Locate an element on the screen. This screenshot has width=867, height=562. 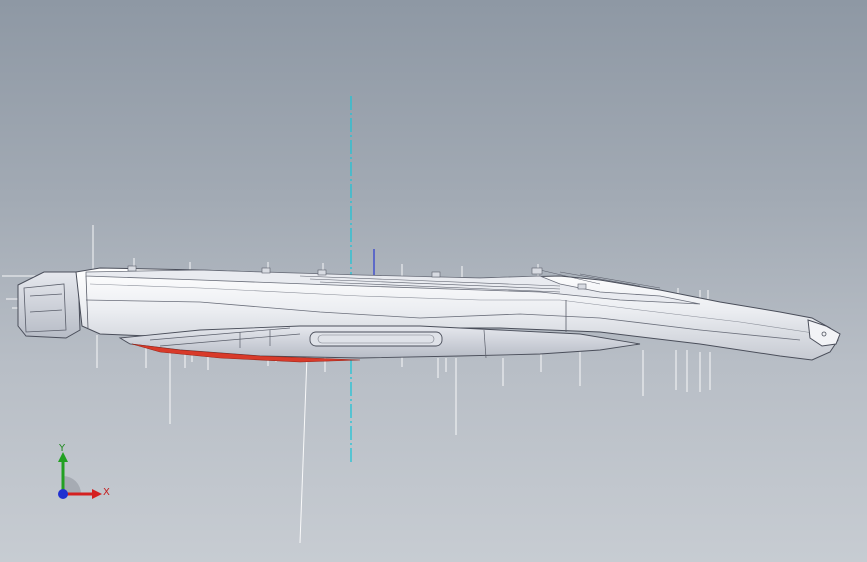
z-axis-dot is located at coordinates (63, 494).